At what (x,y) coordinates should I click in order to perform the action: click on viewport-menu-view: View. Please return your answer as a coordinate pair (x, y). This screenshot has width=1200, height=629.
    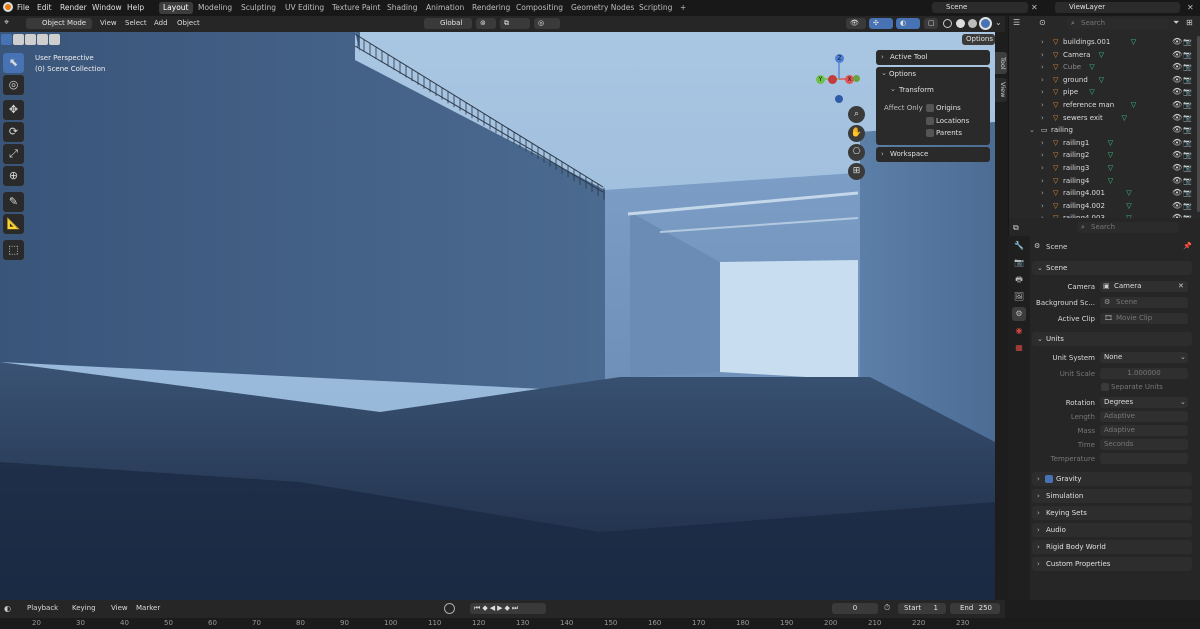
    Looking at the image, I should click on (108, 23).